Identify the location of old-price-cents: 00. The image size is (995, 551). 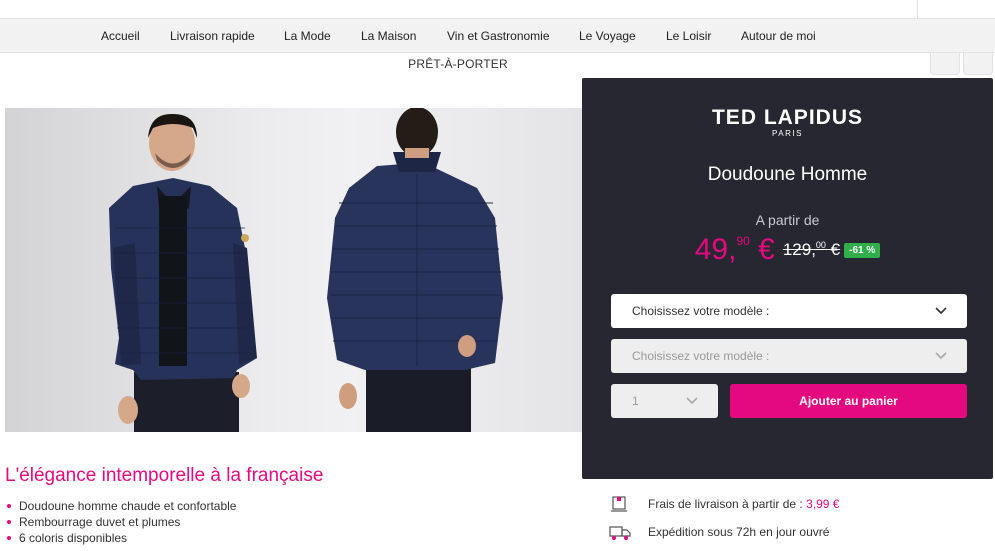
(820, 245).